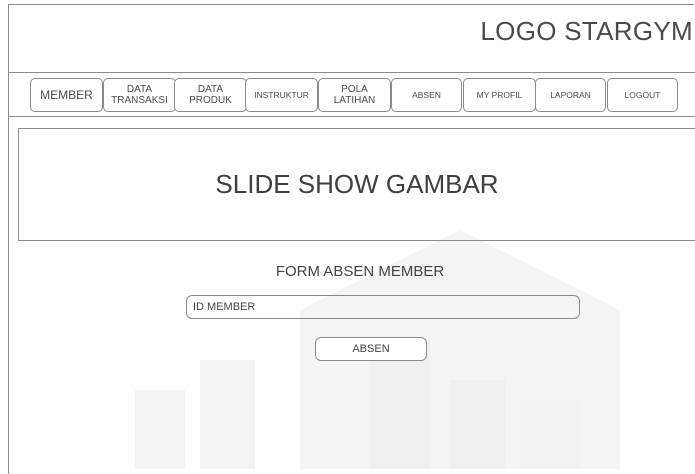  I want to click on nav-instruktur-button: INSTRUKTUR, so click(281, 95).